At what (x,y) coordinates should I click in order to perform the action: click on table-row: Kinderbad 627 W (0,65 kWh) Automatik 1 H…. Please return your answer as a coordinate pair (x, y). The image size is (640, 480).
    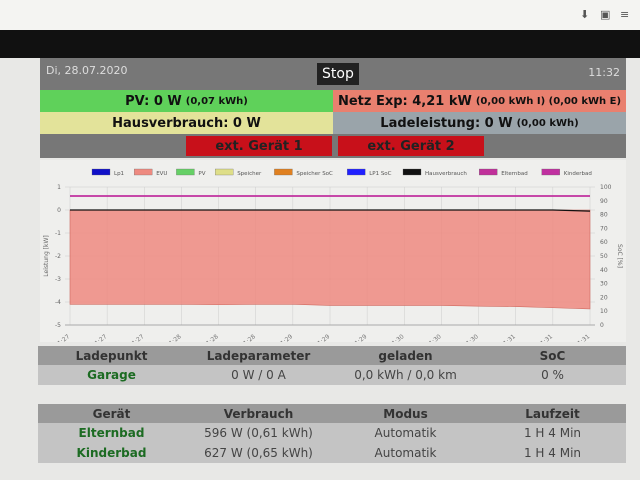
    Looking at the image, I should click on (332, 453).